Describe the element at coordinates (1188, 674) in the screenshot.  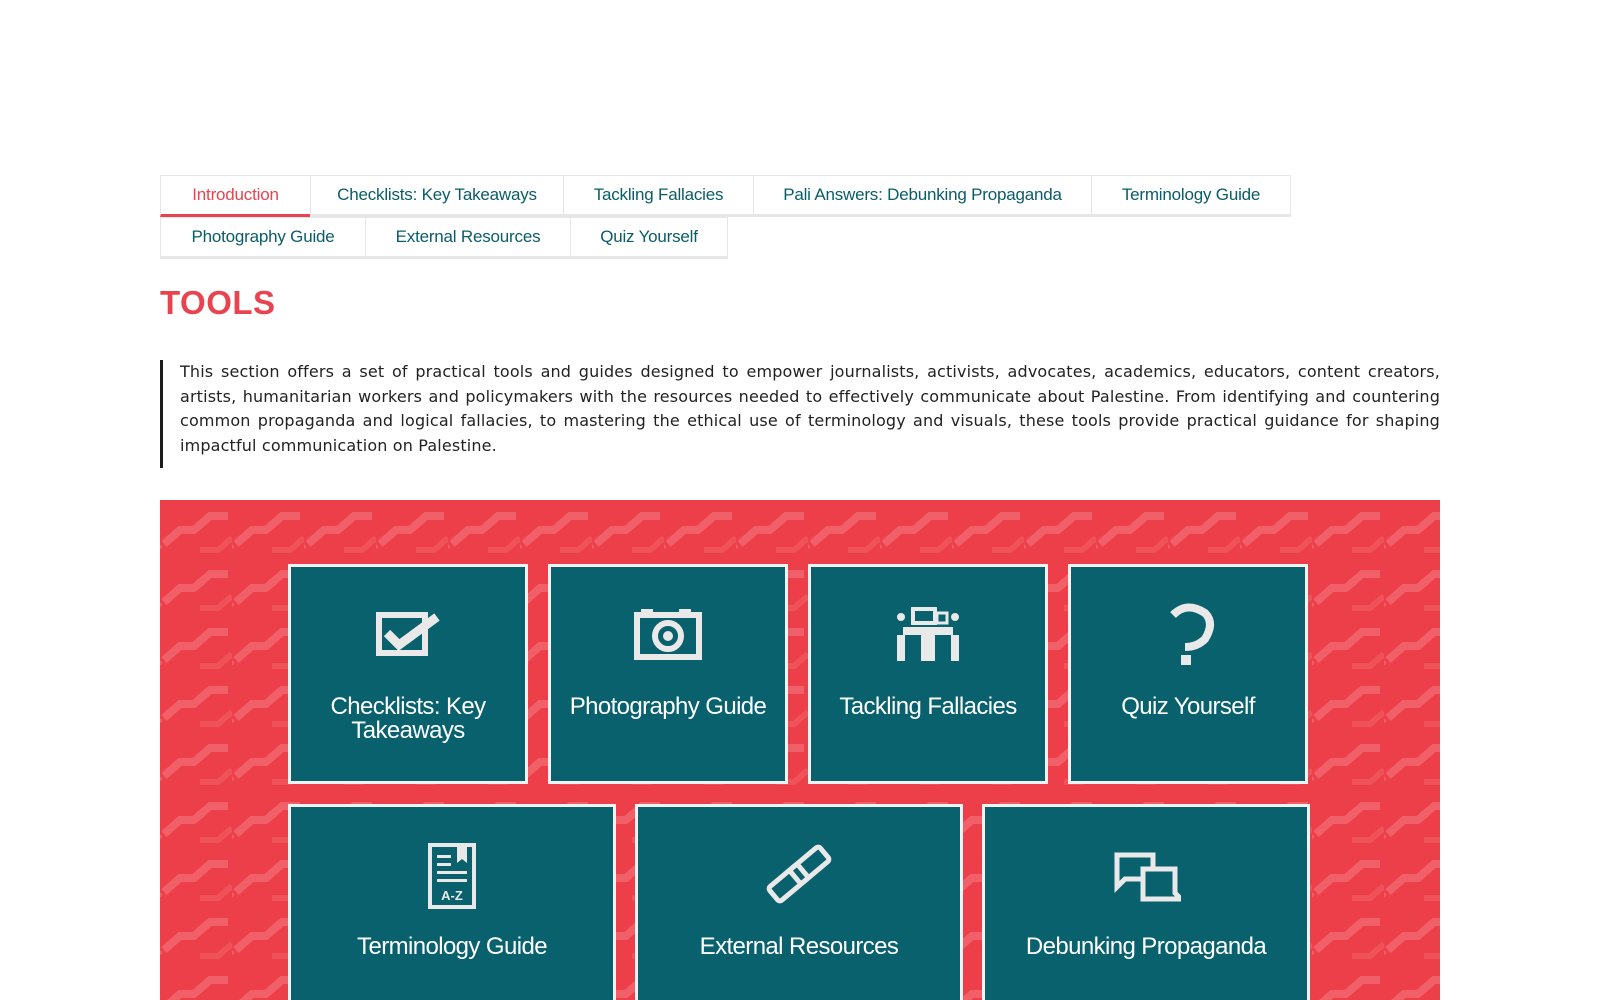
I see `tile-quiz-yourself: Quiz Yourself` at that location.